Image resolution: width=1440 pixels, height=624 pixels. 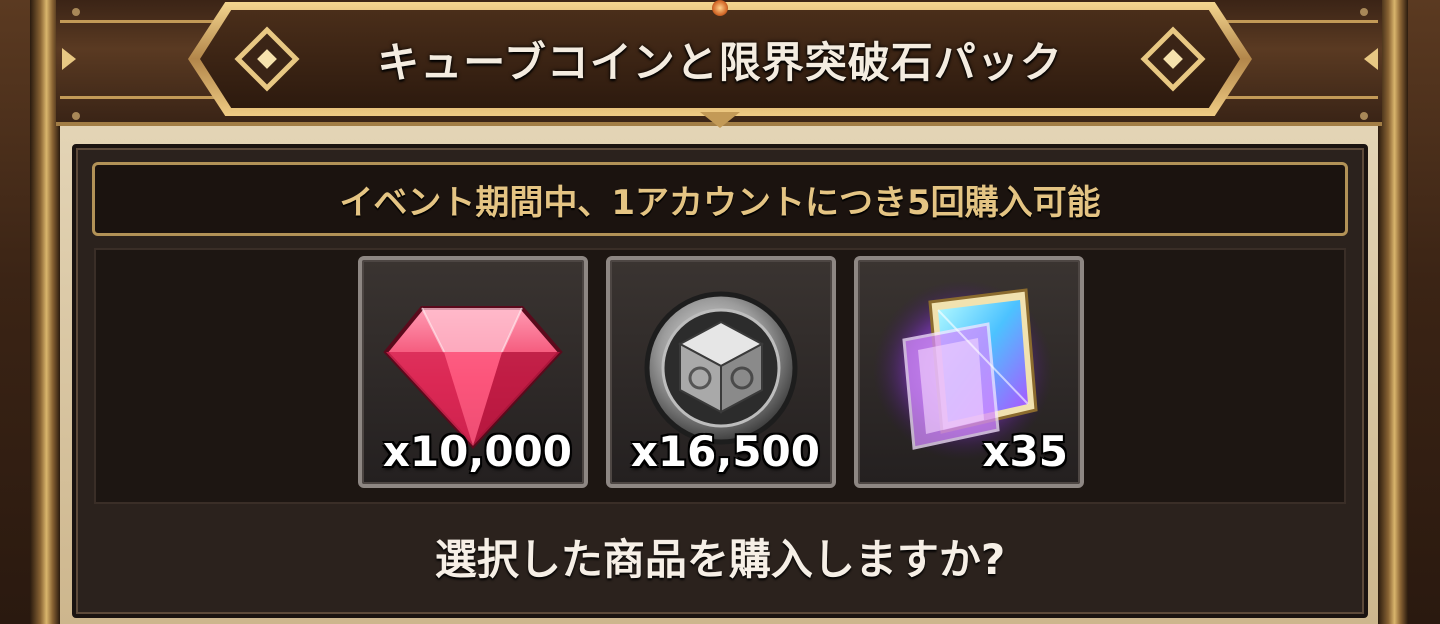 I want to click on item-slot-limit-break-stone: x35, so click(x=969, y=372).